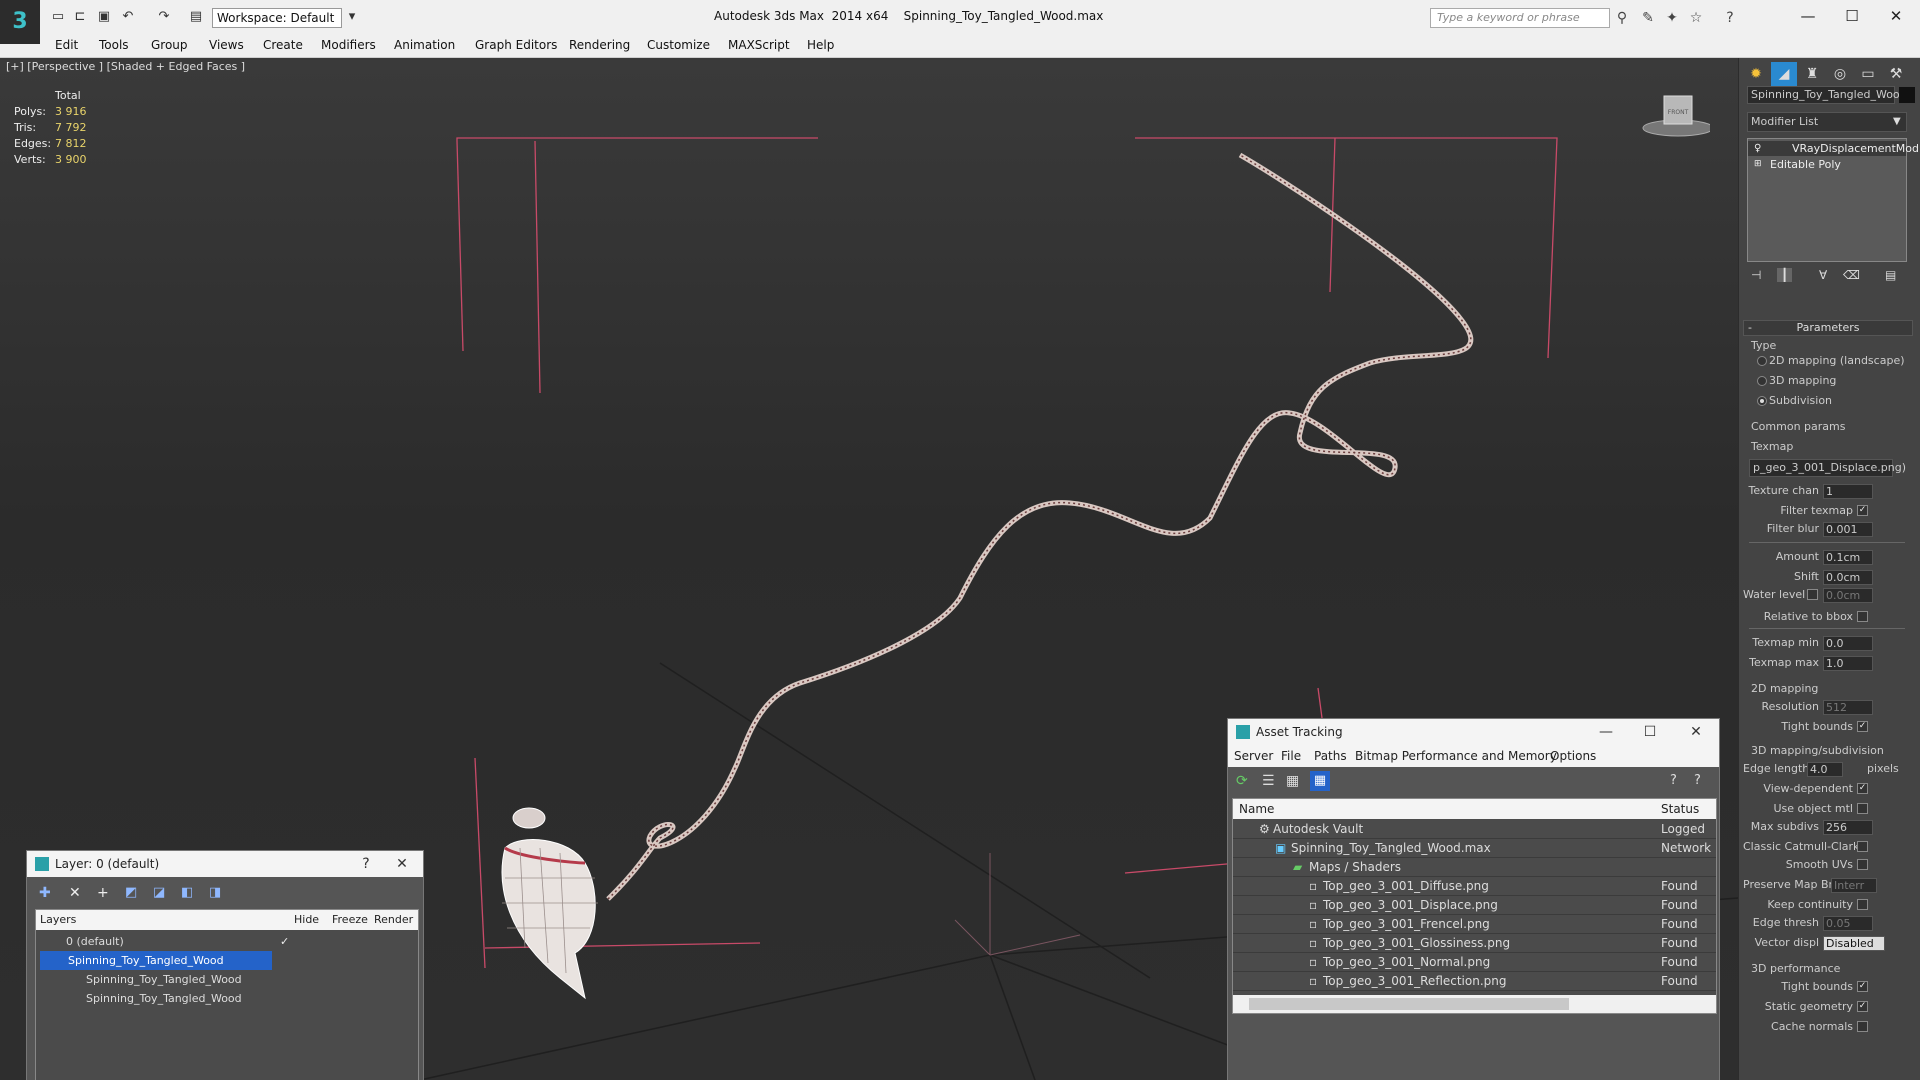 The height and width of the screenshot is (1080, 1920). I want to click on relative-bbox-checkbox, so click(1862, 616).